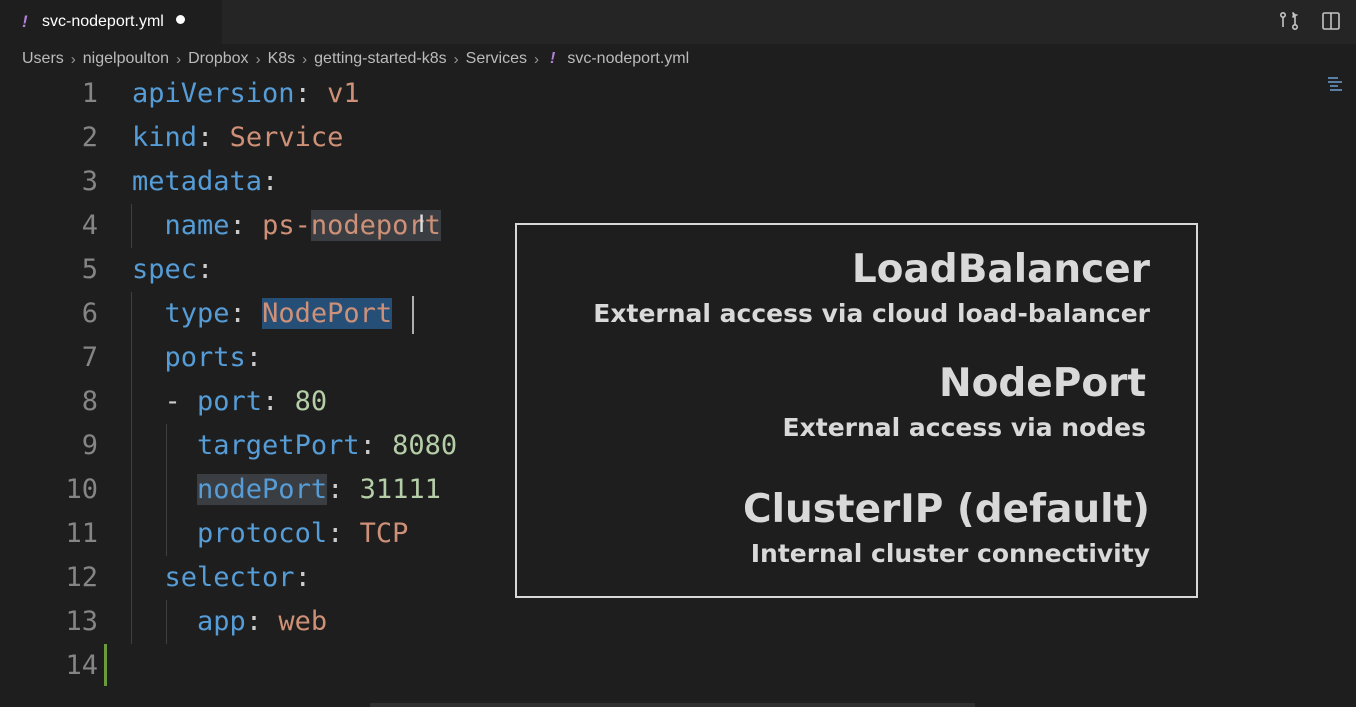 This screenshot has height=707, width=1356. I want to click on tab-label: svc-nodeport.yml, so click(103, 21).